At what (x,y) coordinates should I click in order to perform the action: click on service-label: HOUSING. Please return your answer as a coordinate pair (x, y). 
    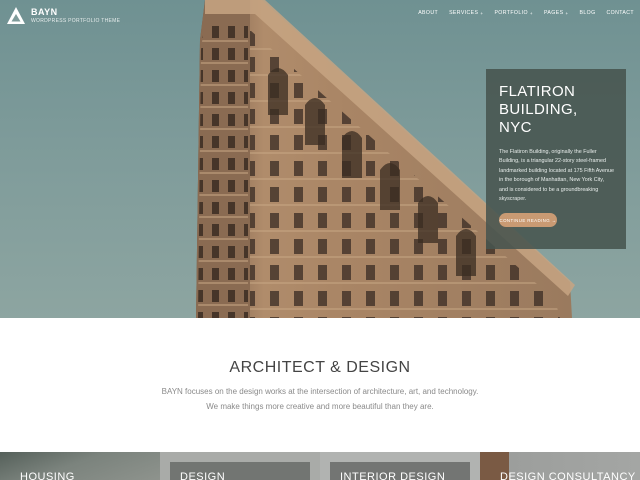
    Looking at the image, I should click on (47, 475).